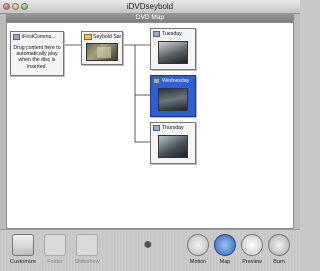  I want to click on burn-icon, so click(279, 245).